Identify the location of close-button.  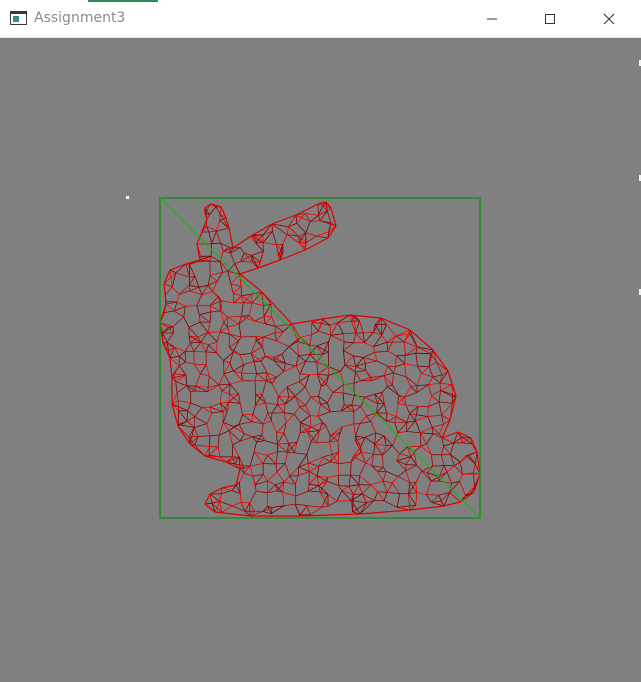
(609, 19).